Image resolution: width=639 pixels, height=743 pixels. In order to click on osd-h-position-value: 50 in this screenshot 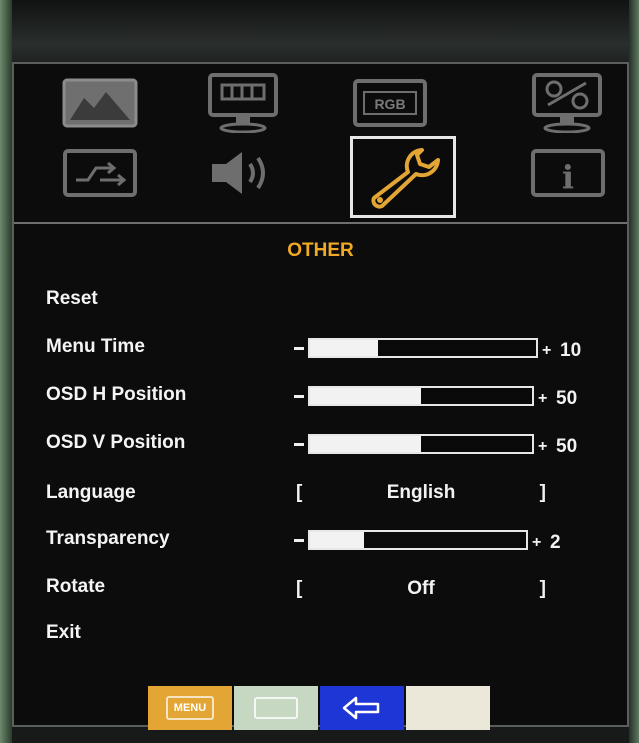, I will do `click(567, 398)`.